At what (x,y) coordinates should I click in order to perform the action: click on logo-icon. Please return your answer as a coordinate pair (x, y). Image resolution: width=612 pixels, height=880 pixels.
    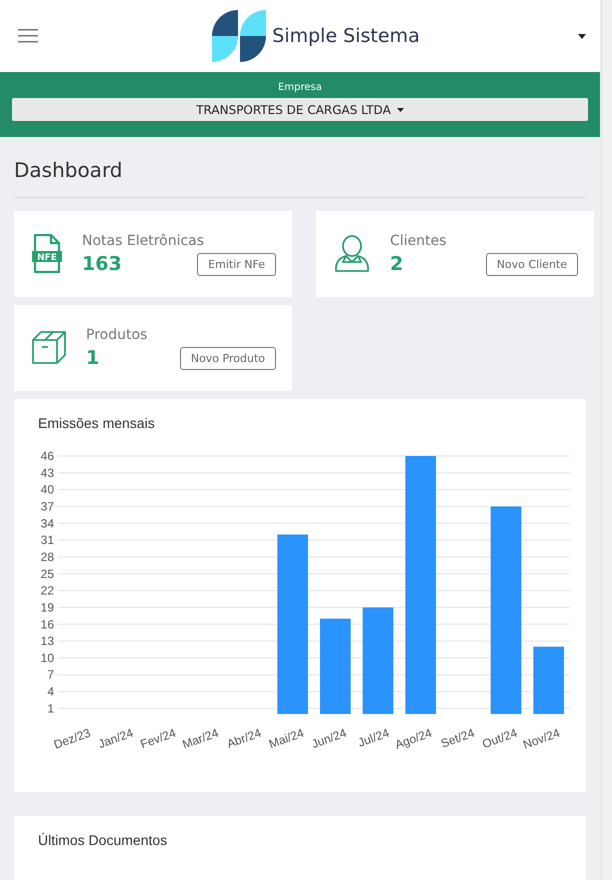
    Looking at the image, I should click on (239, 36).